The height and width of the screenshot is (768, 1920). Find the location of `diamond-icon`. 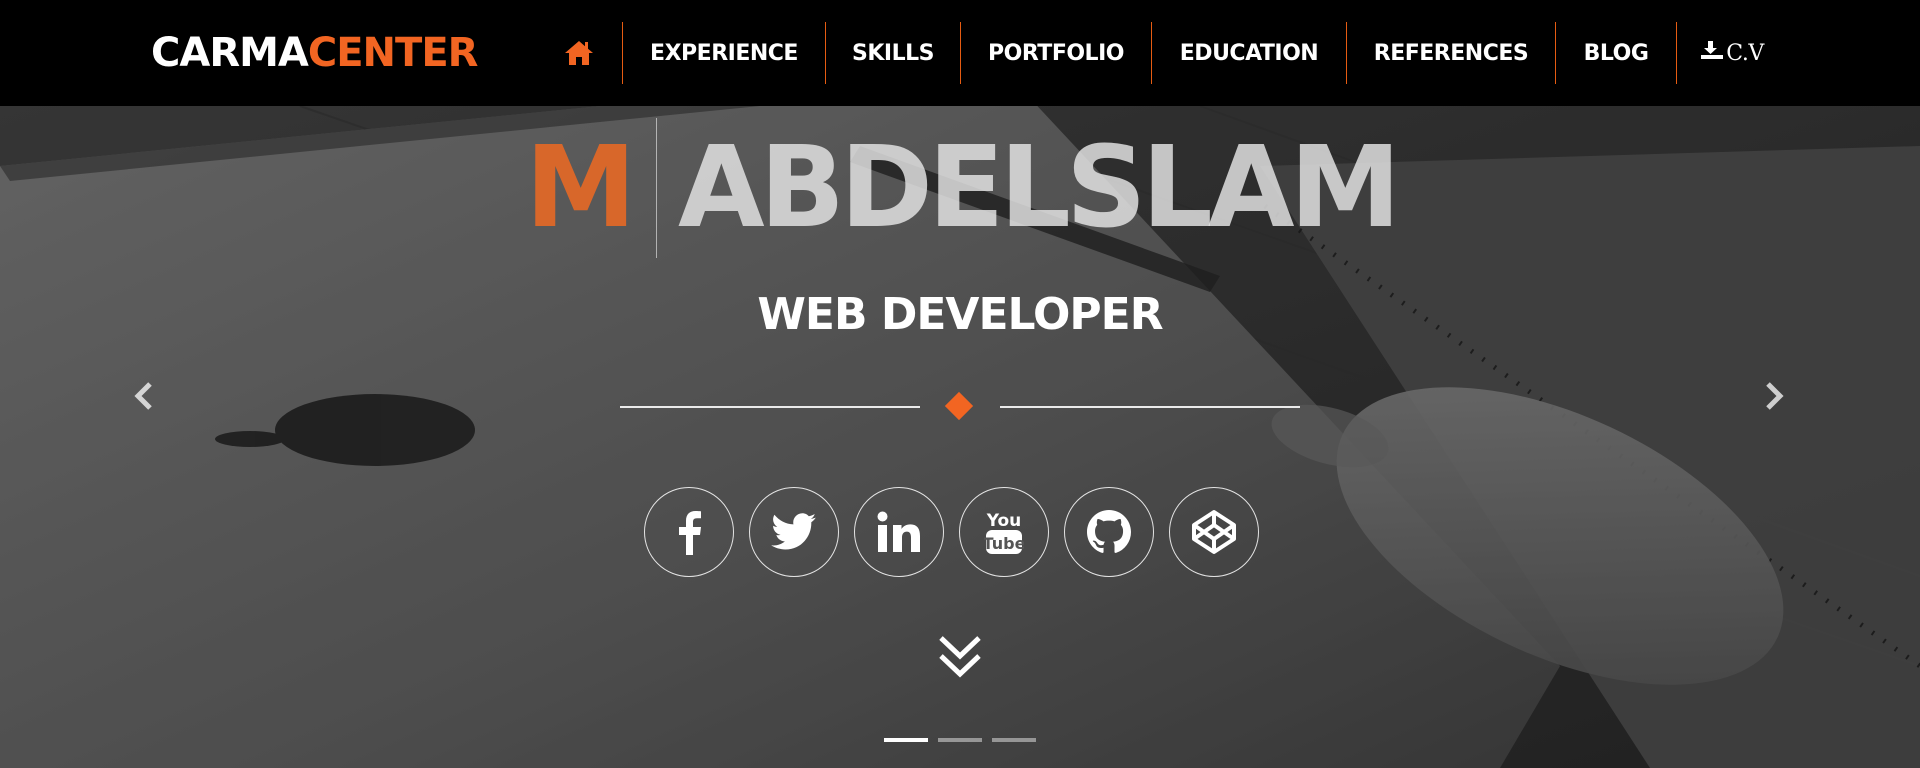

diamond-icon is located at coordinates (959, 406).